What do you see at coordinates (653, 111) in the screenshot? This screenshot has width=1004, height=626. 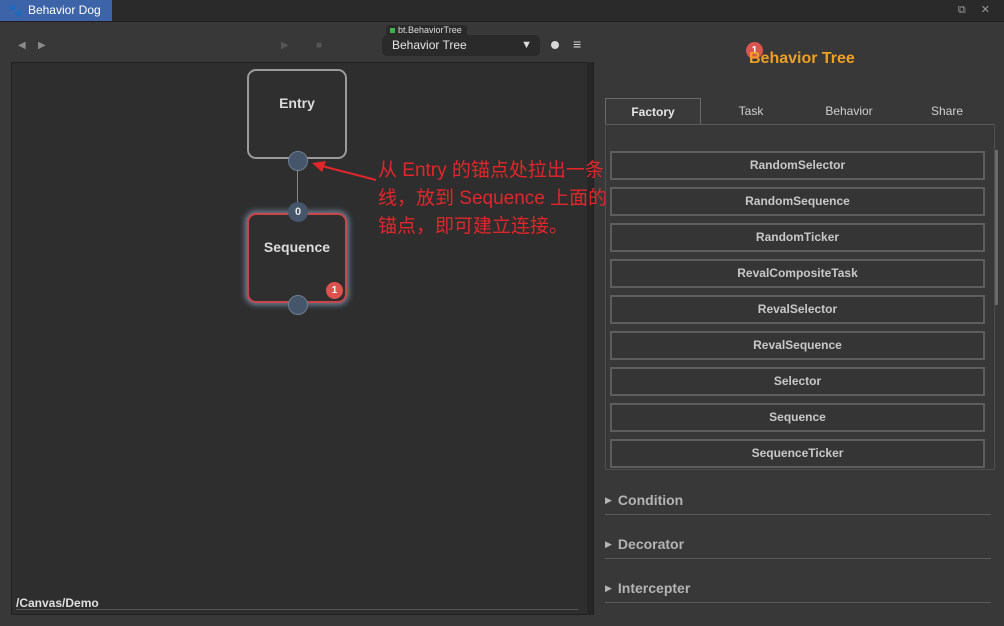 I see `tab-factory: Factory` at bounding box center [653, 111].